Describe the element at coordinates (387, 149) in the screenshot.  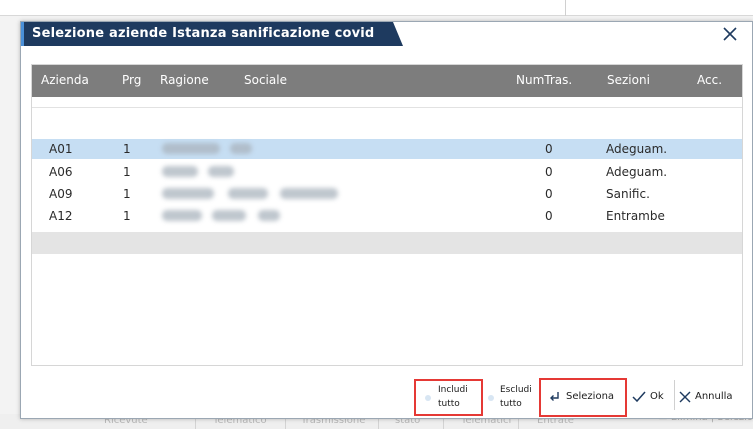
I see `table-row: A01 1 0 Adeguam.` at that location.